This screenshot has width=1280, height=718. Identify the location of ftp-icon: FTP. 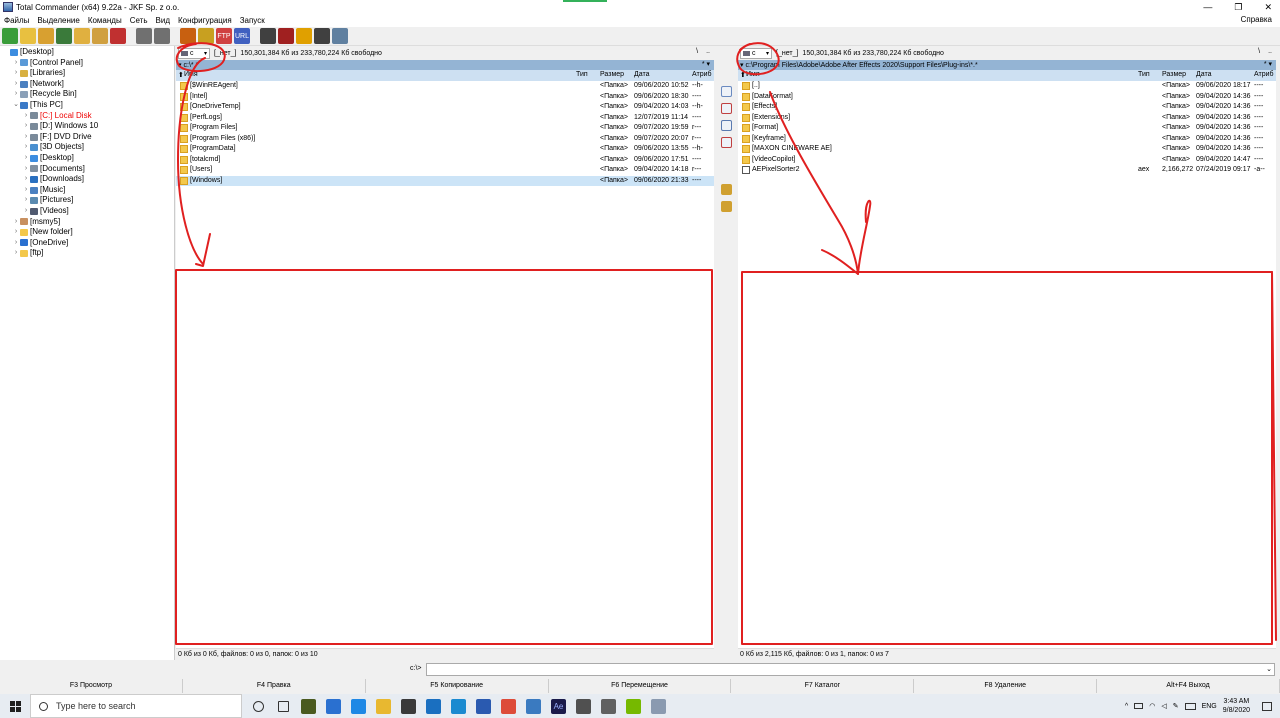
(224, 36).